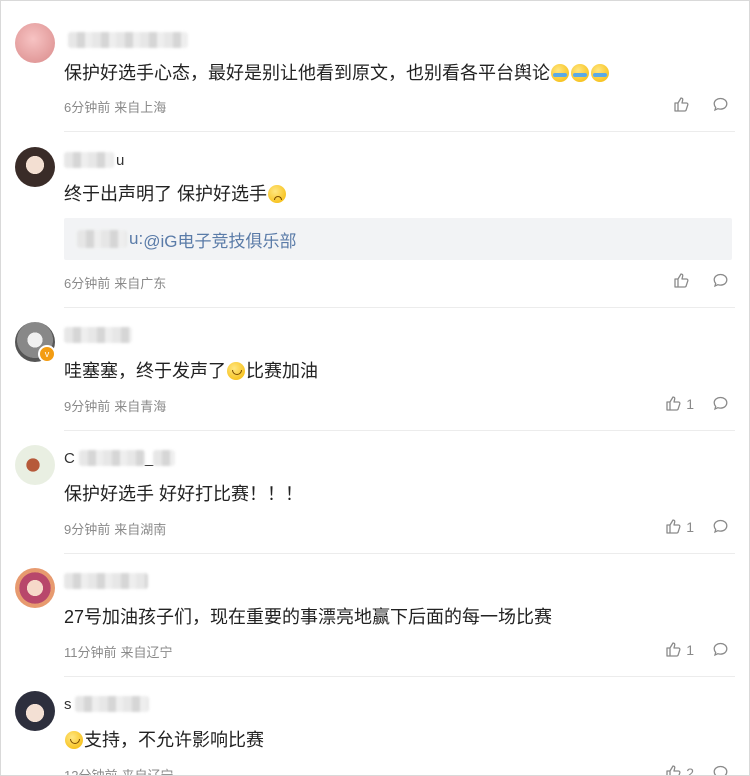  What do you see at coordinates (690, 770) in the screenshot?
I see `like-count: 2` at bounding box center [690, 770].